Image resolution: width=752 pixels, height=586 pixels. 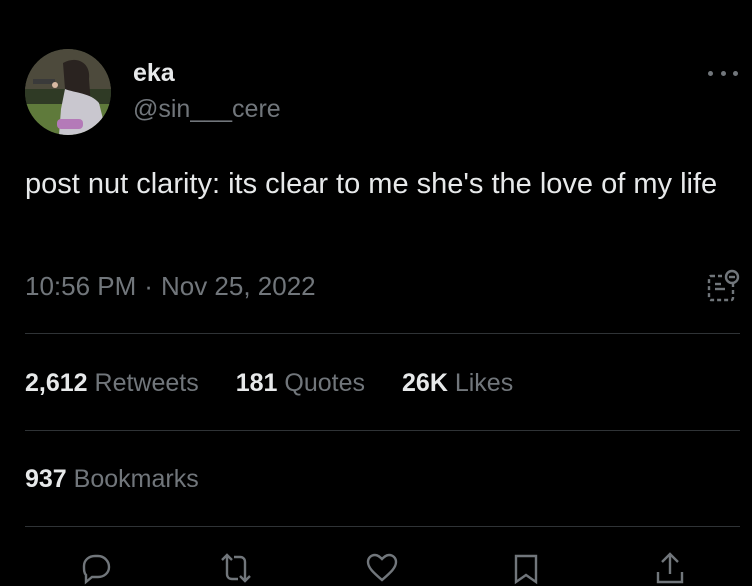 I want to click on more-options-icon, so click(x=723, y=73).